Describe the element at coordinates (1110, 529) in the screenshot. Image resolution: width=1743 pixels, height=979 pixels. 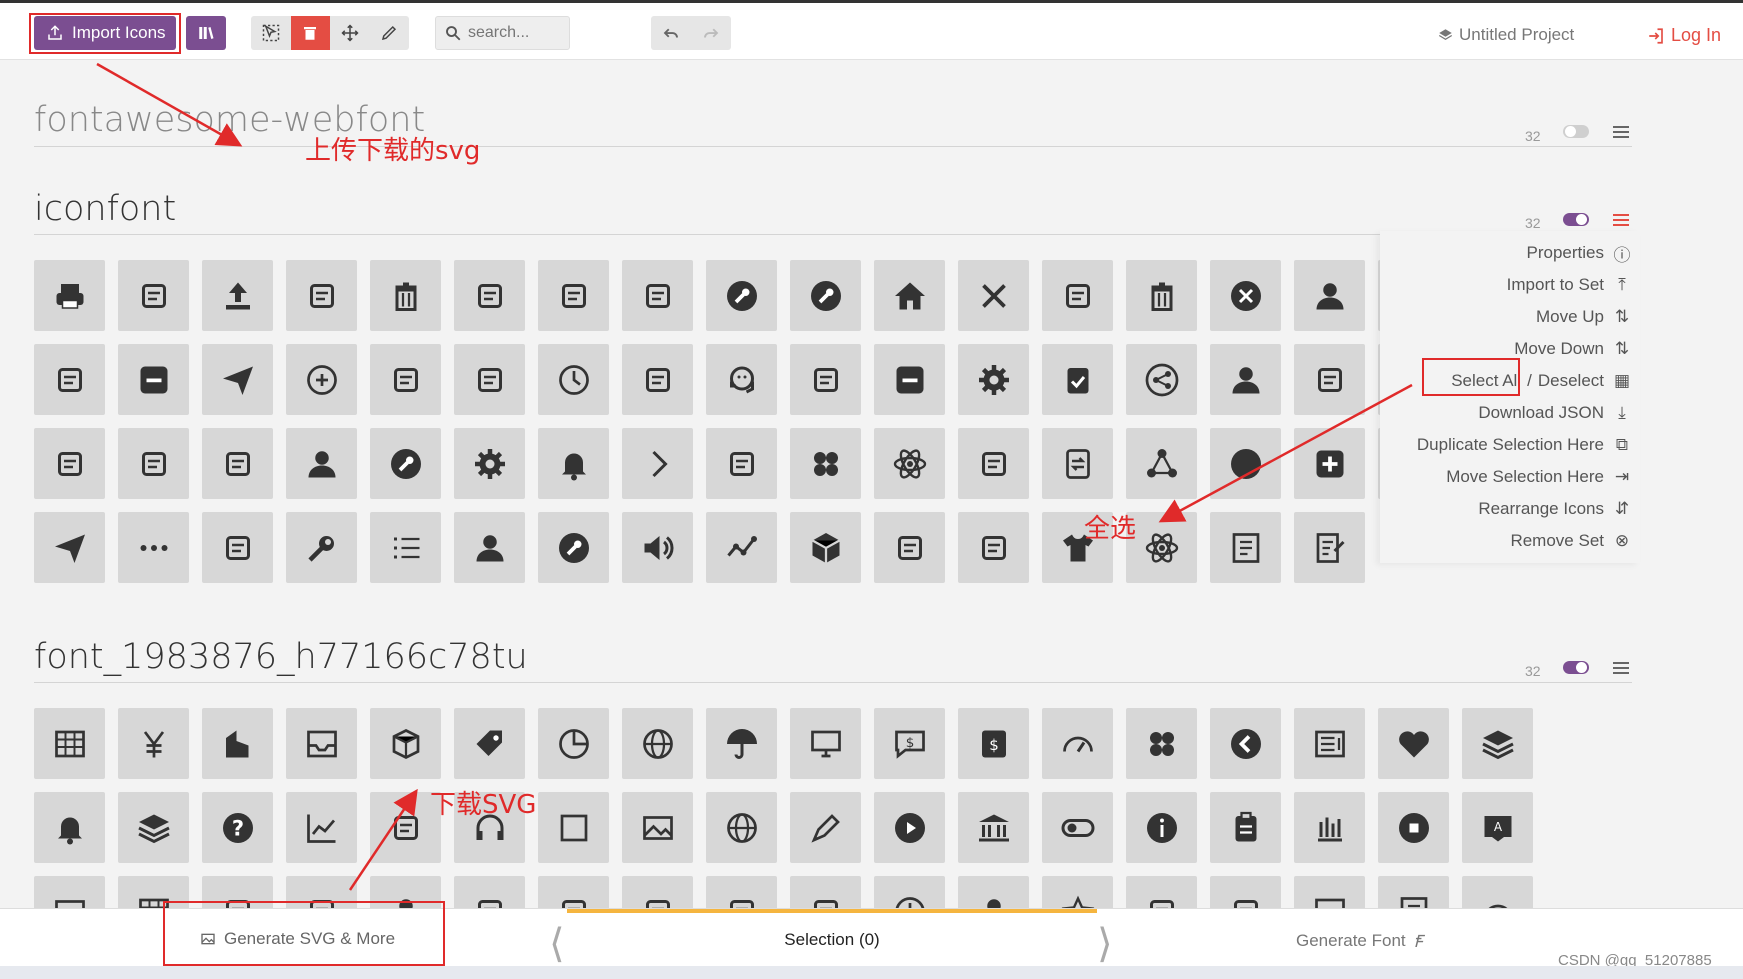
I see `annotation-select-all: 全选` at that location.